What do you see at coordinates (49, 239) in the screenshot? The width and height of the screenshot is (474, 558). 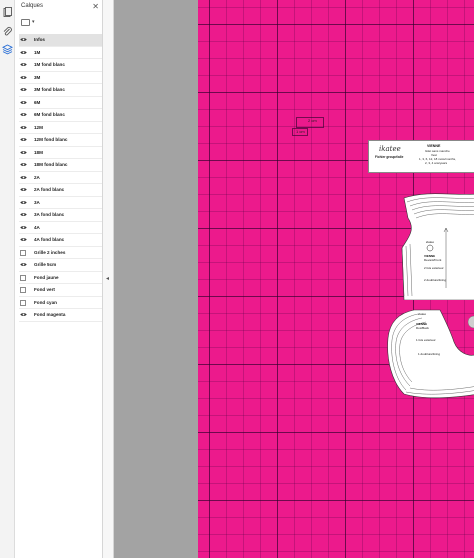 I see `layer-label: 4A fond blanc` at bounding box center [49, 239].